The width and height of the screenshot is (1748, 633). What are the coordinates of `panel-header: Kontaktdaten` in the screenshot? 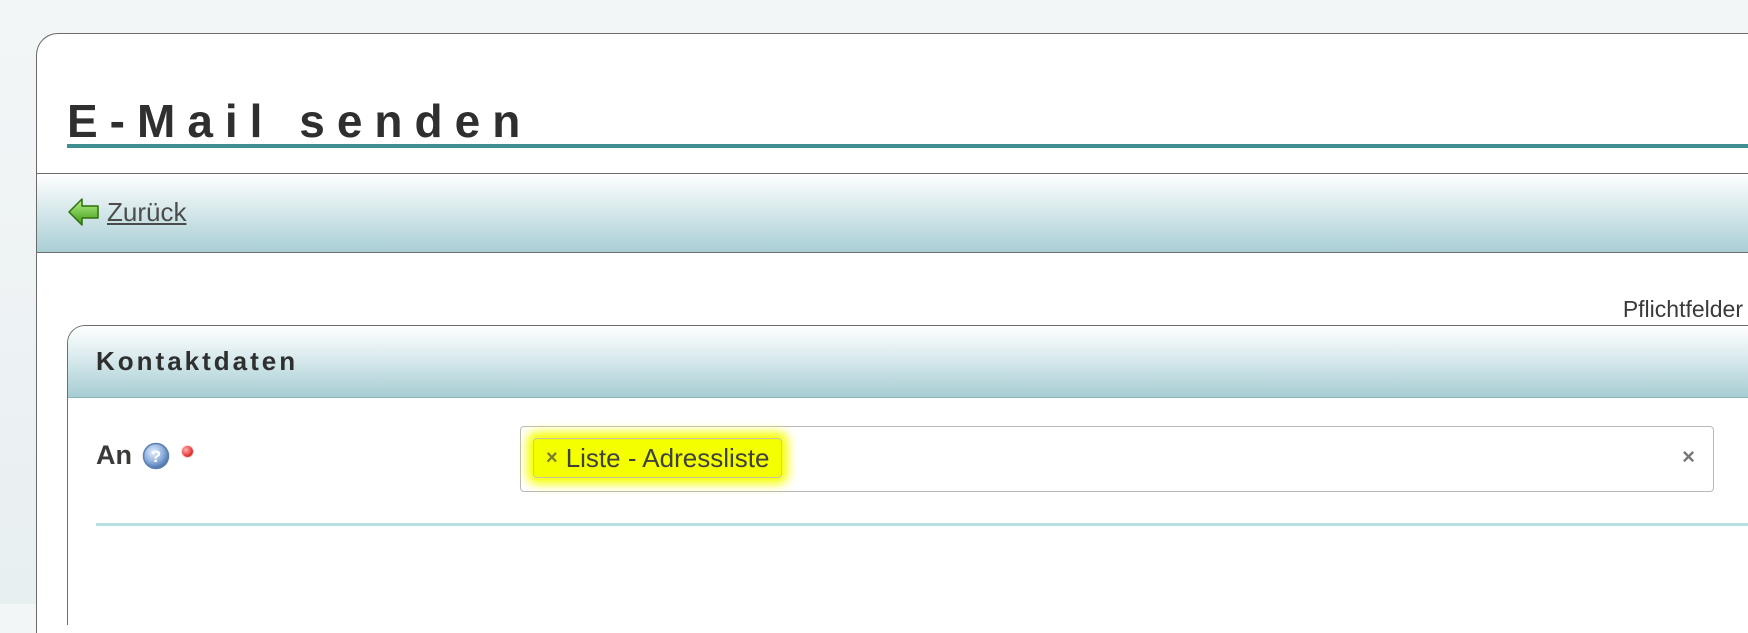 It's located at (908, 362).